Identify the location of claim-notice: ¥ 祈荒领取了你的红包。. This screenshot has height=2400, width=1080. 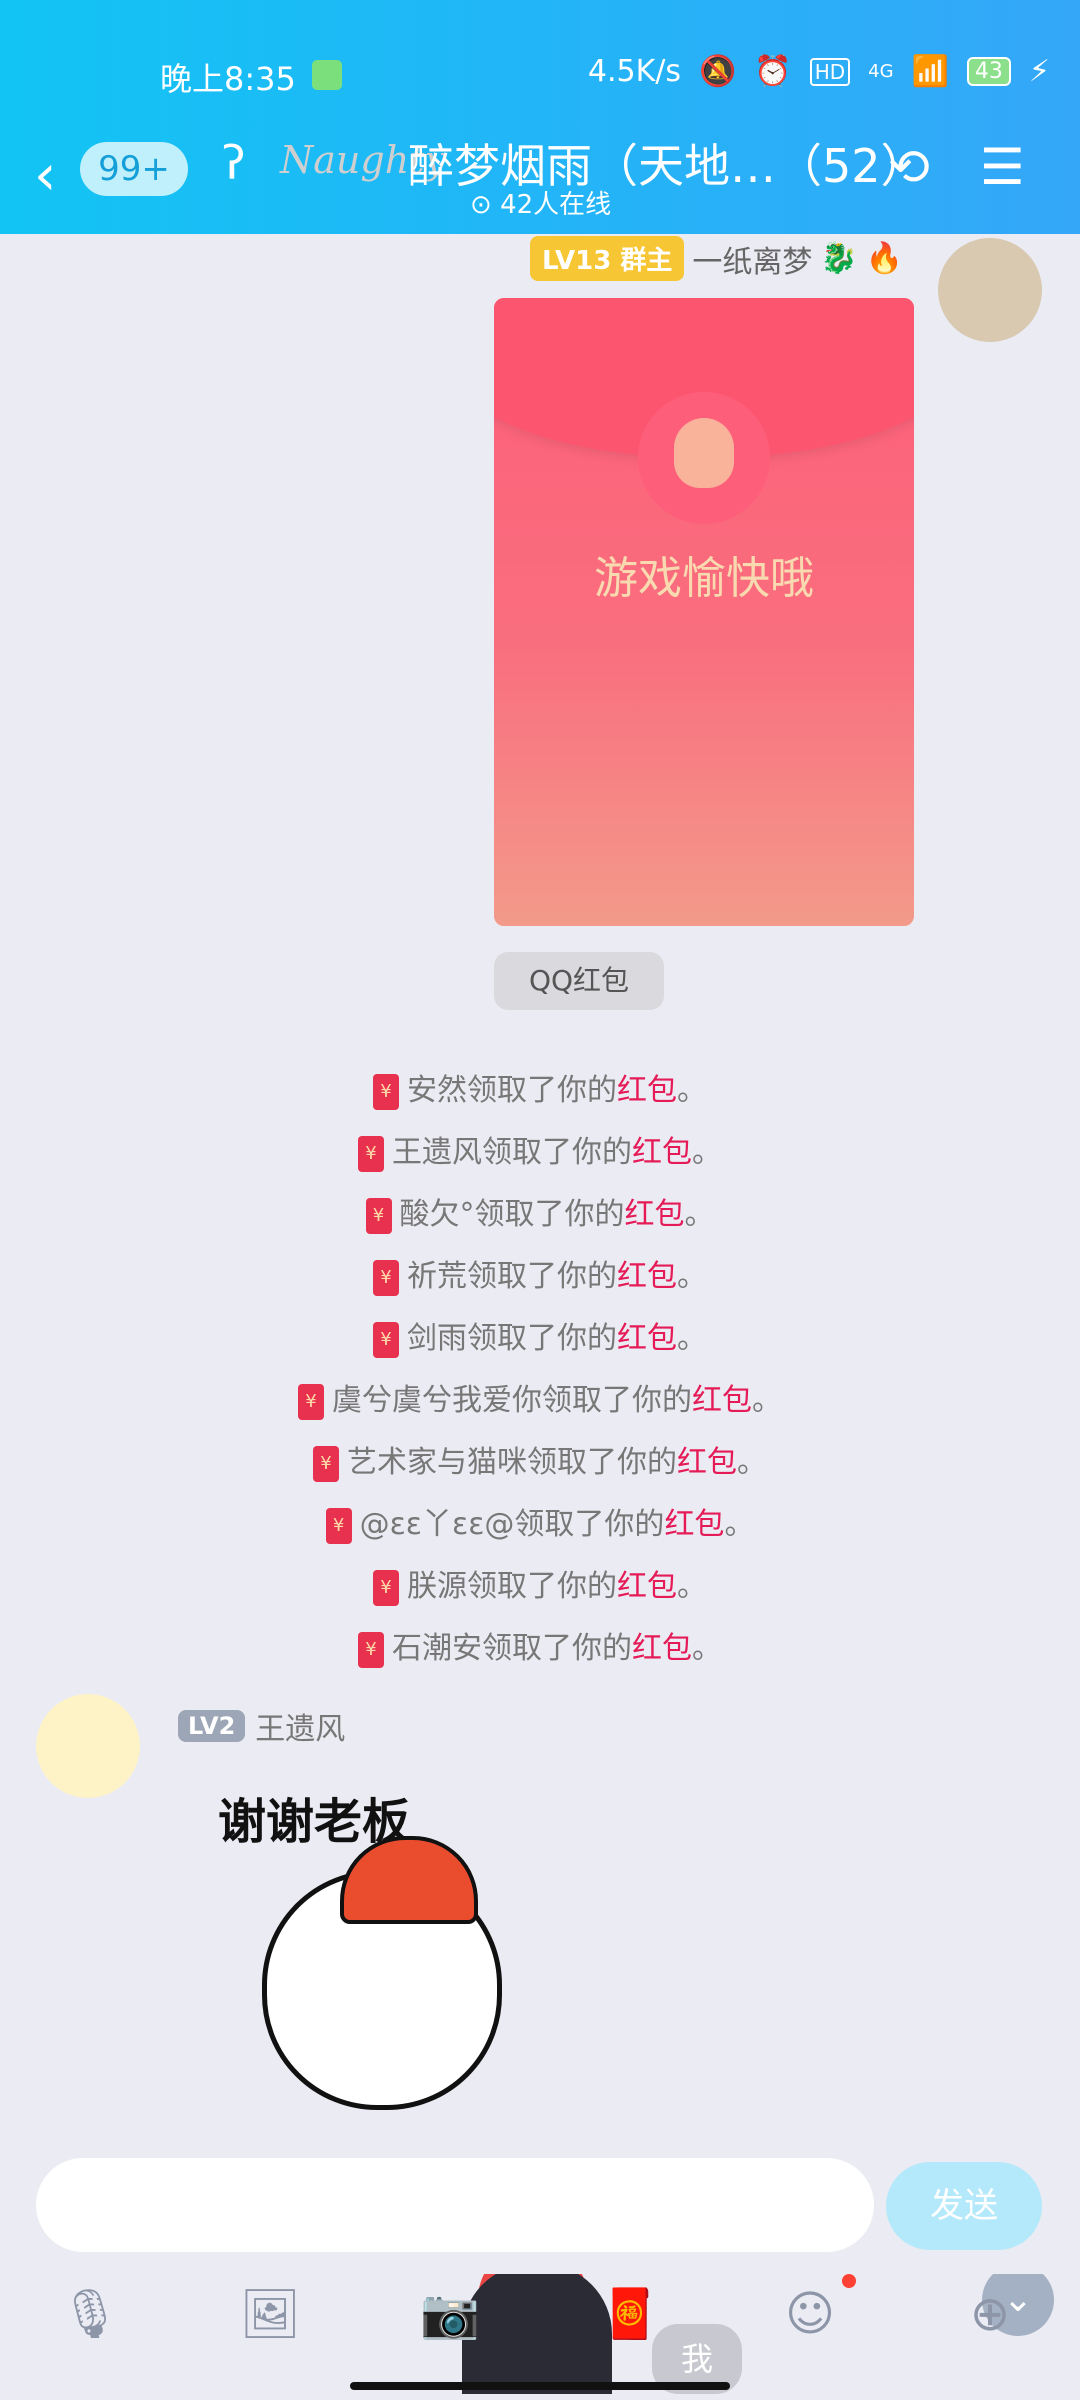
(540, 1277).